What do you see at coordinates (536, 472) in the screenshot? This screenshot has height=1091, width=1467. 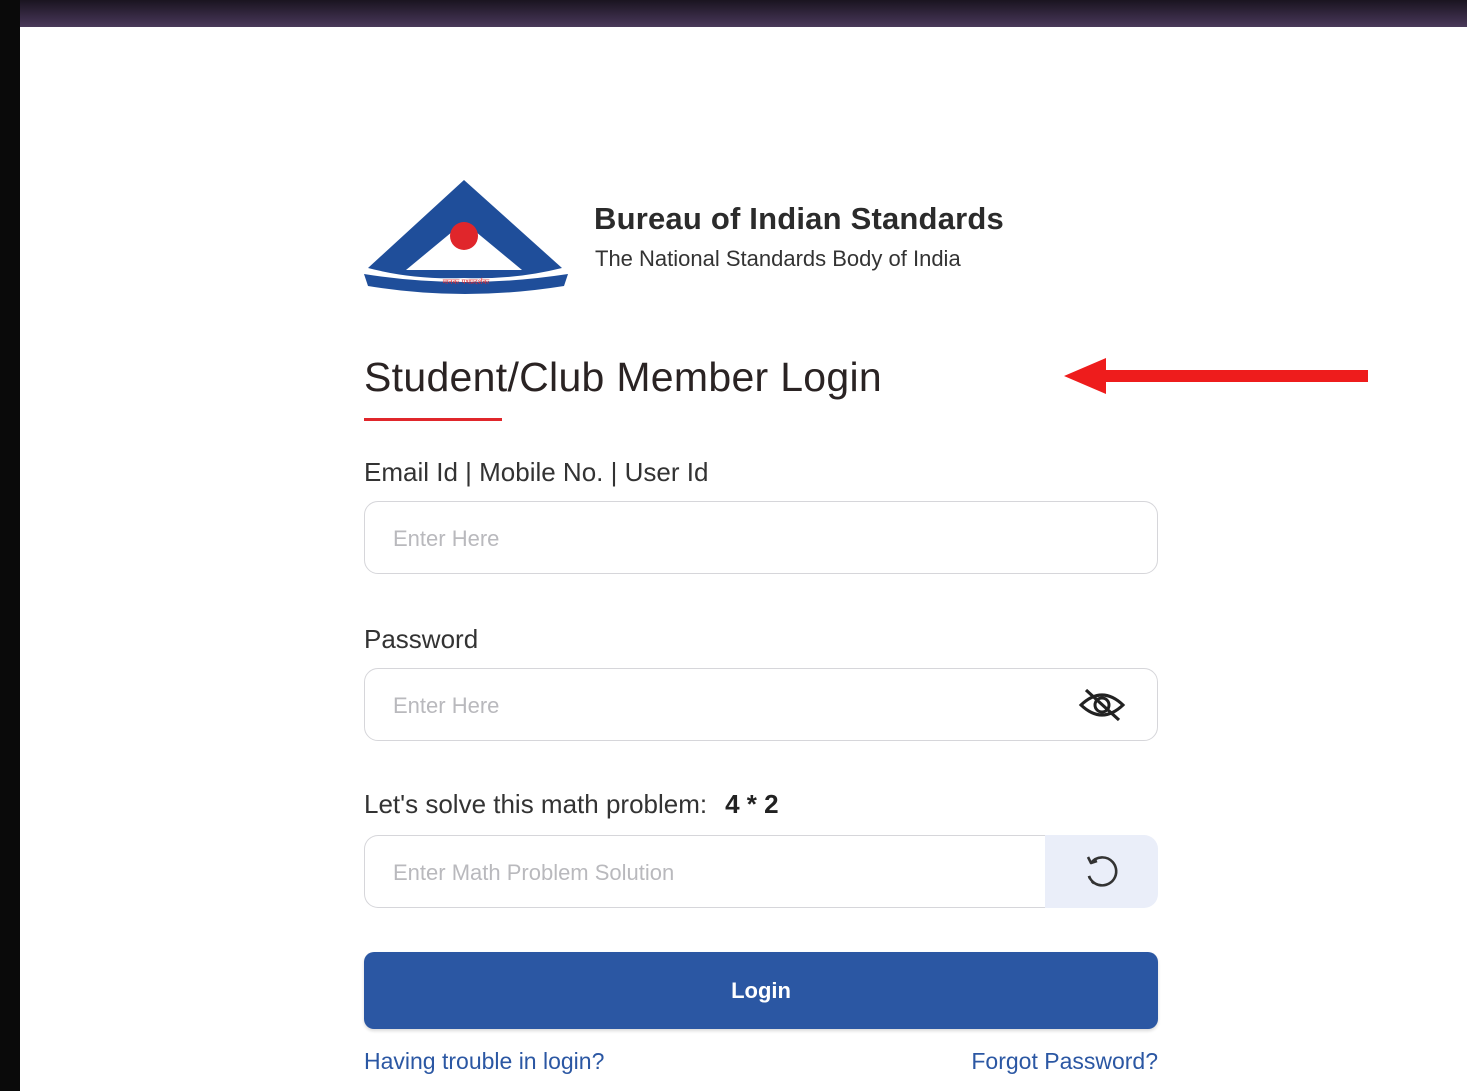 I see `email-label: Email Id | Mobile No. | User Id` at bounding box center [536, 472].